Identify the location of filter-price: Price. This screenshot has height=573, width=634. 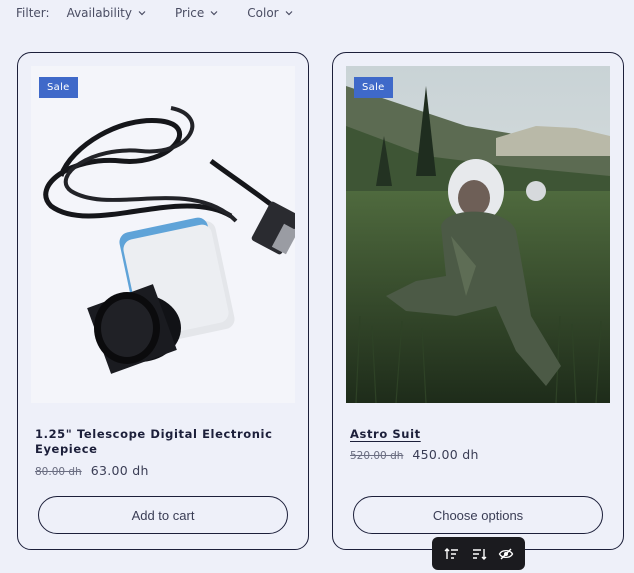
(197, 13).